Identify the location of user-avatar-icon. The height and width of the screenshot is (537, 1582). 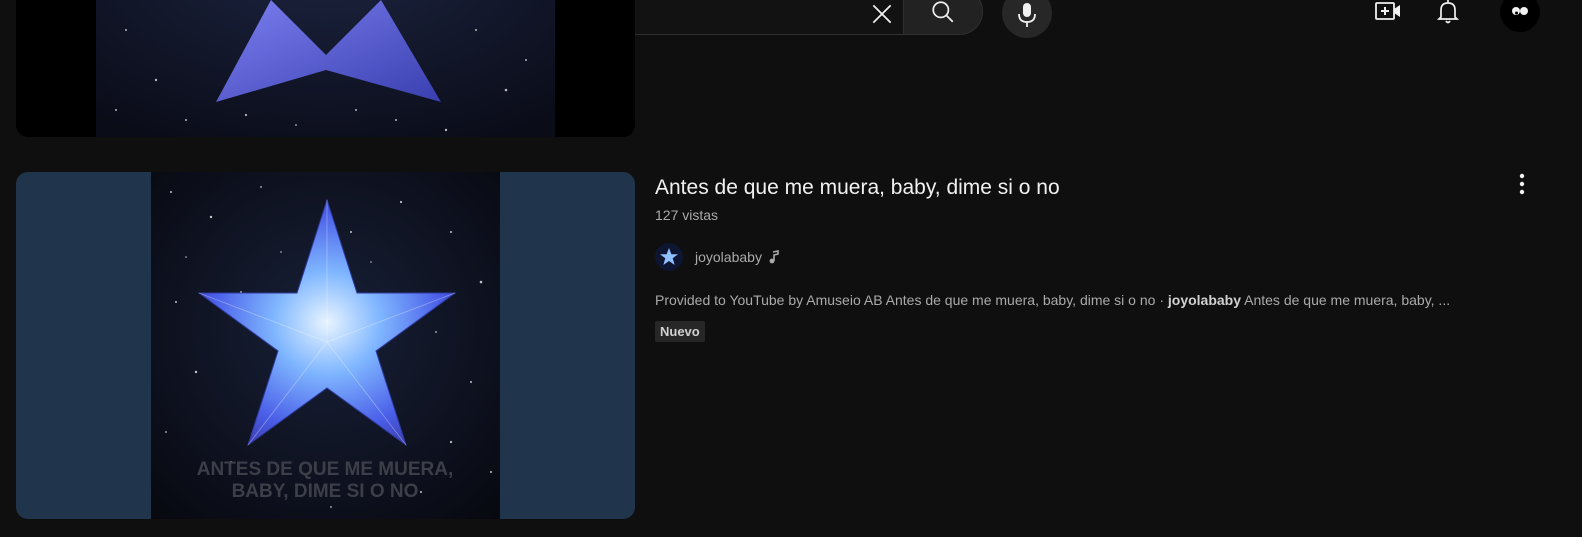
(1520, 11).